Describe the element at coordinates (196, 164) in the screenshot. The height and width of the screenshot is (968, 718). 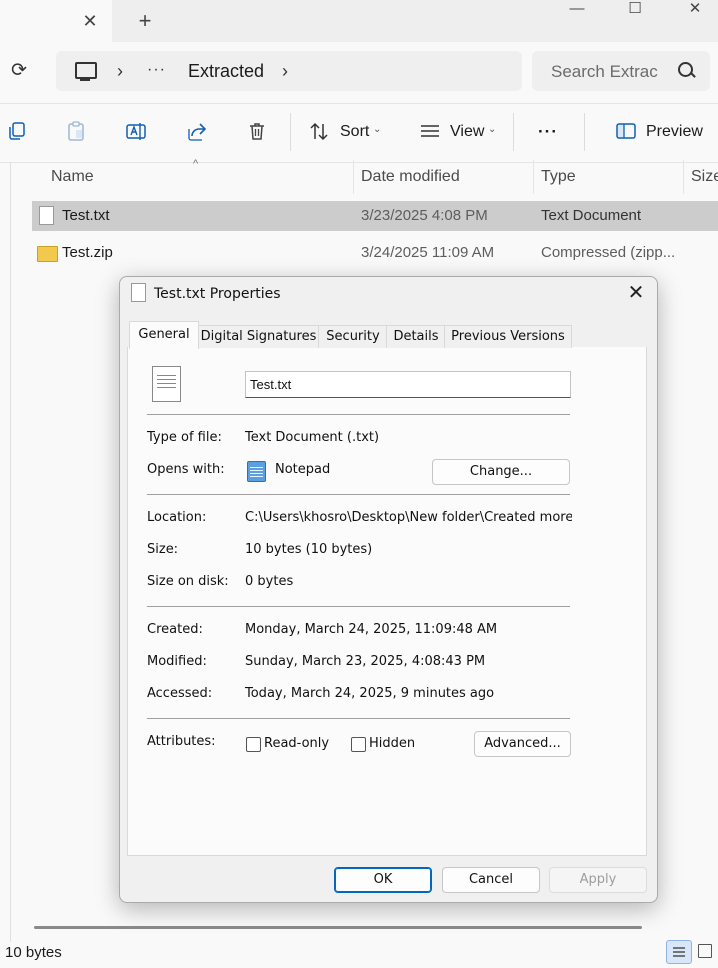
I see `sort-ascending-icon: ^` at that location.